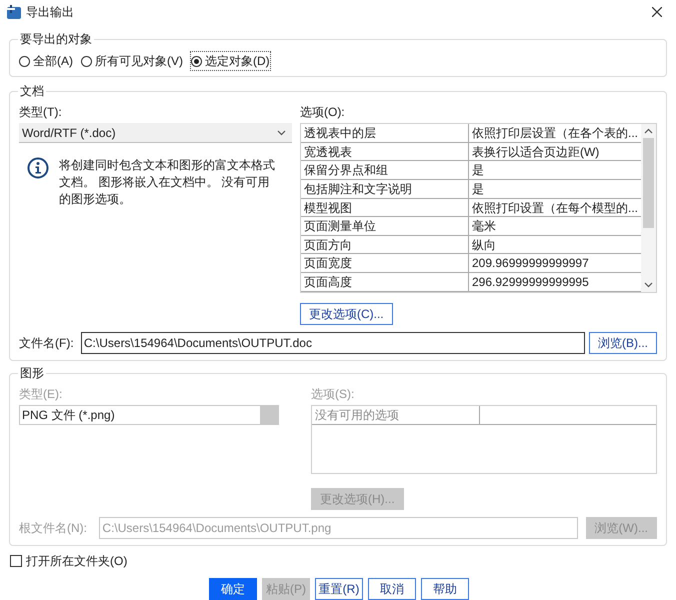  What do you see at coordinates (281, 133) in the screenshot?
I see `chevron-down-icon` at bounding box center [281, 133].